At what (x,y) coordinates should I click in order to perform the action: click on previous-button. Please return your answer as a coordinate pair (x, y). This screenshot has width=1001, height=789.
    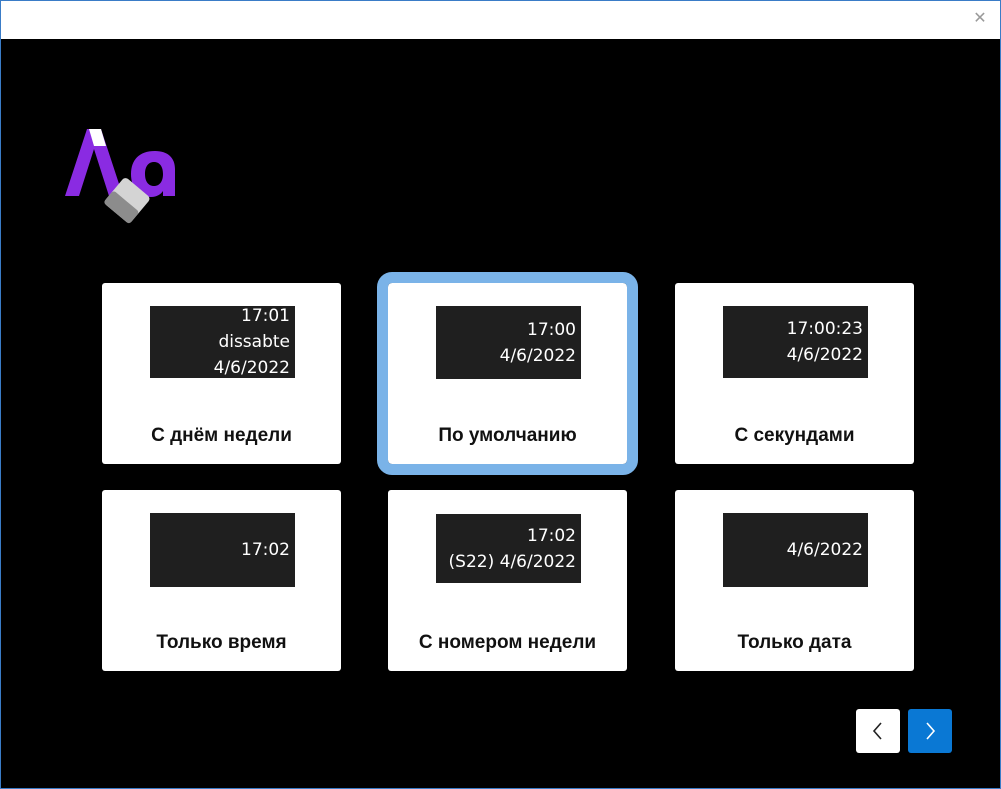
    Looking at the image, I should click on (878, 731).